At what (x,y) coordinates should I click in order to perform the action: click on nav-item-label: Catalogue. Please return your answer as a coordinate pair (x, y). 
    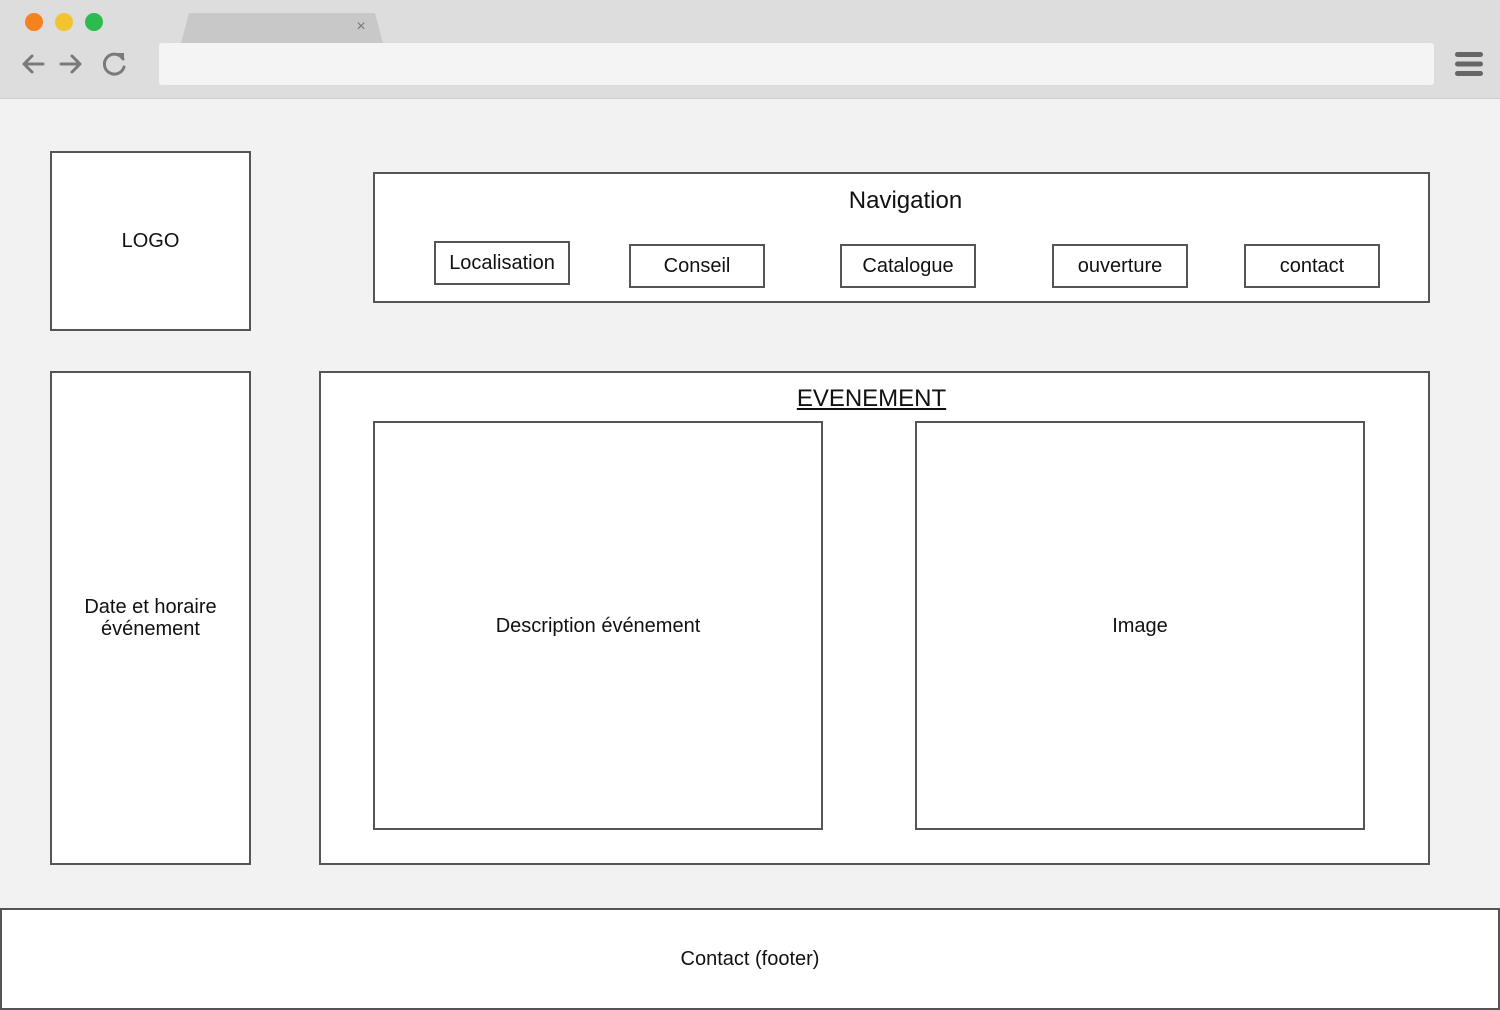
    Looking at the image, I should click on (908, 266).